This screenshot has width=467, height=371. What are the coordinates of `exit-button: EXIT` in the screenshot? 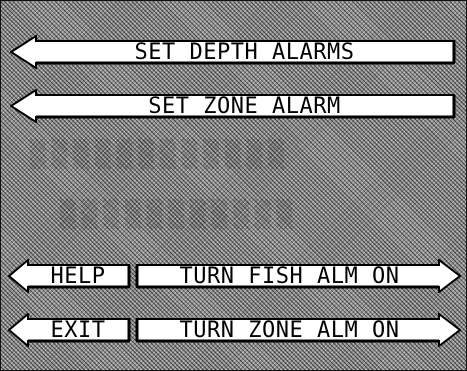 It's located at (70, 330).